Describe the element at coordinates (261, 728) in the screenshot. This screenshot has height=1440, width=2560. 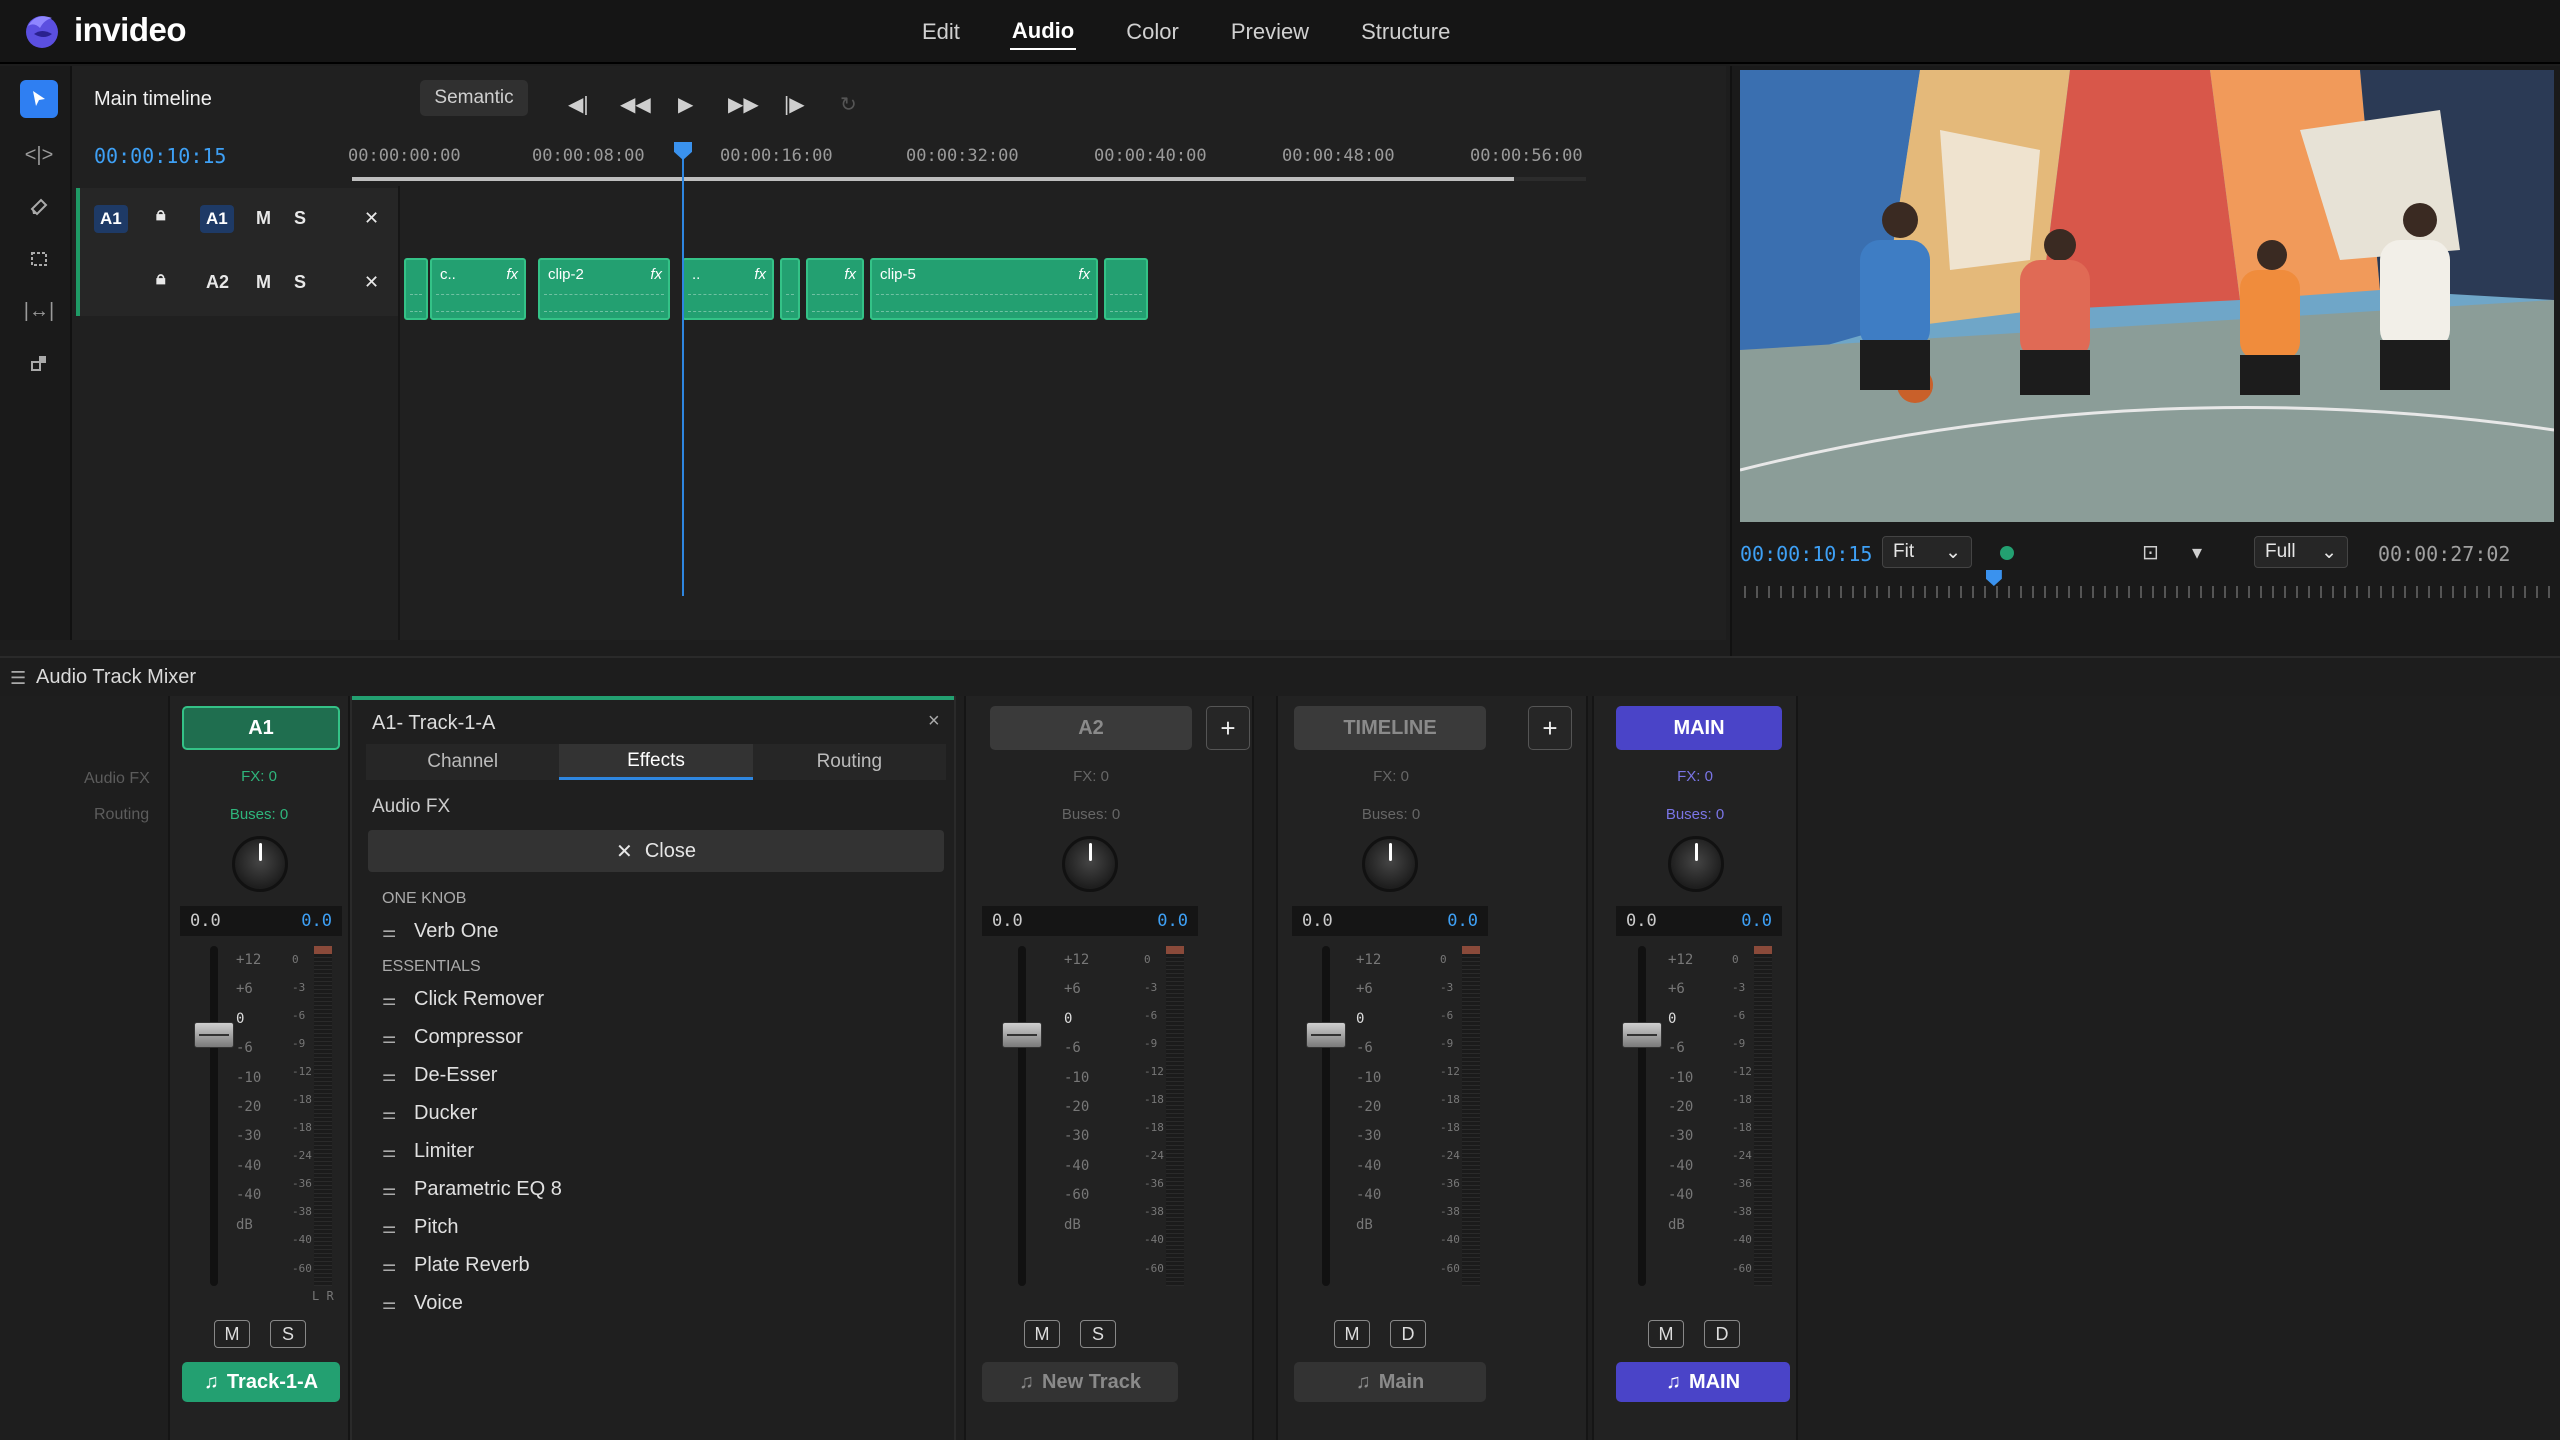
I see `strip-name-button: A1` at that location.